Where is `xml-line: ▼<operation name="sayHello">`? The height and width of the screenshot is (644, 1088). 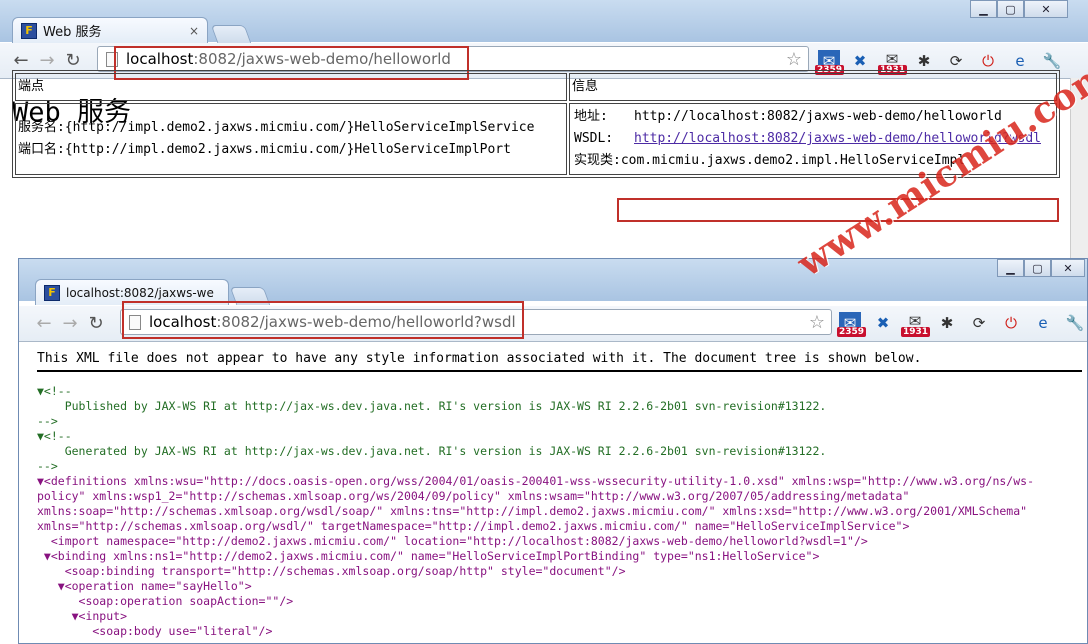
xml-line: ▼<operation name="sayHello"> is located at coordinates (553, 586).